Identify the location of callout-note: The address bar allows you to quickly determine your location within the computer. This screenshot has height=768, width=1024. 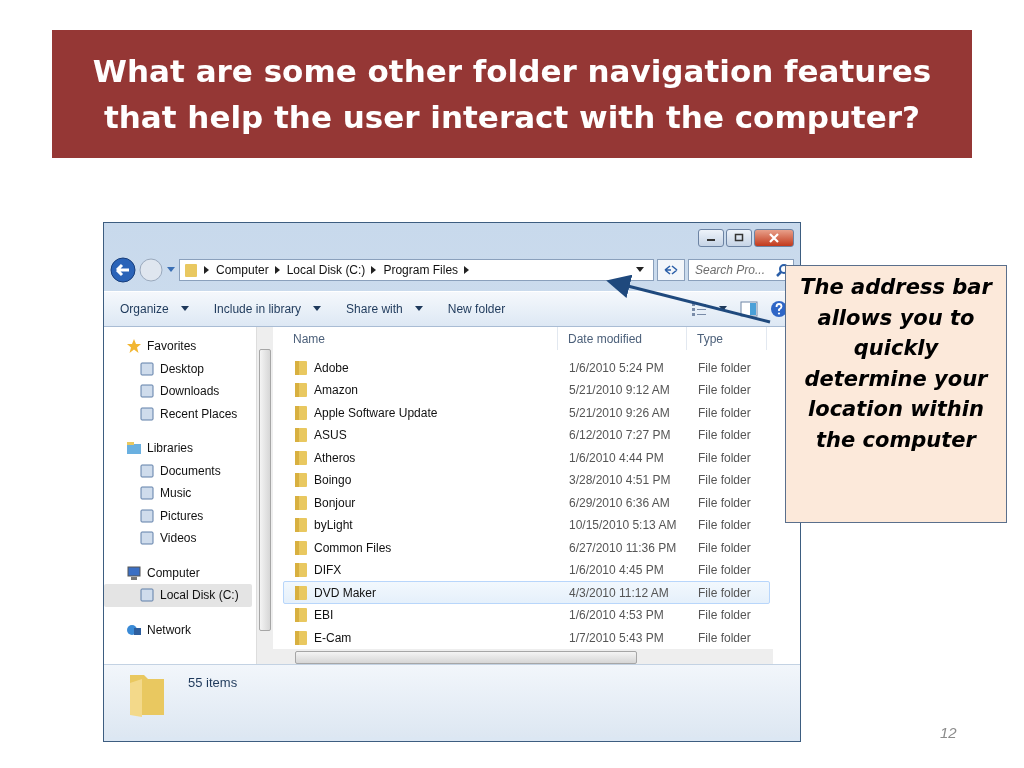
(896, 394).